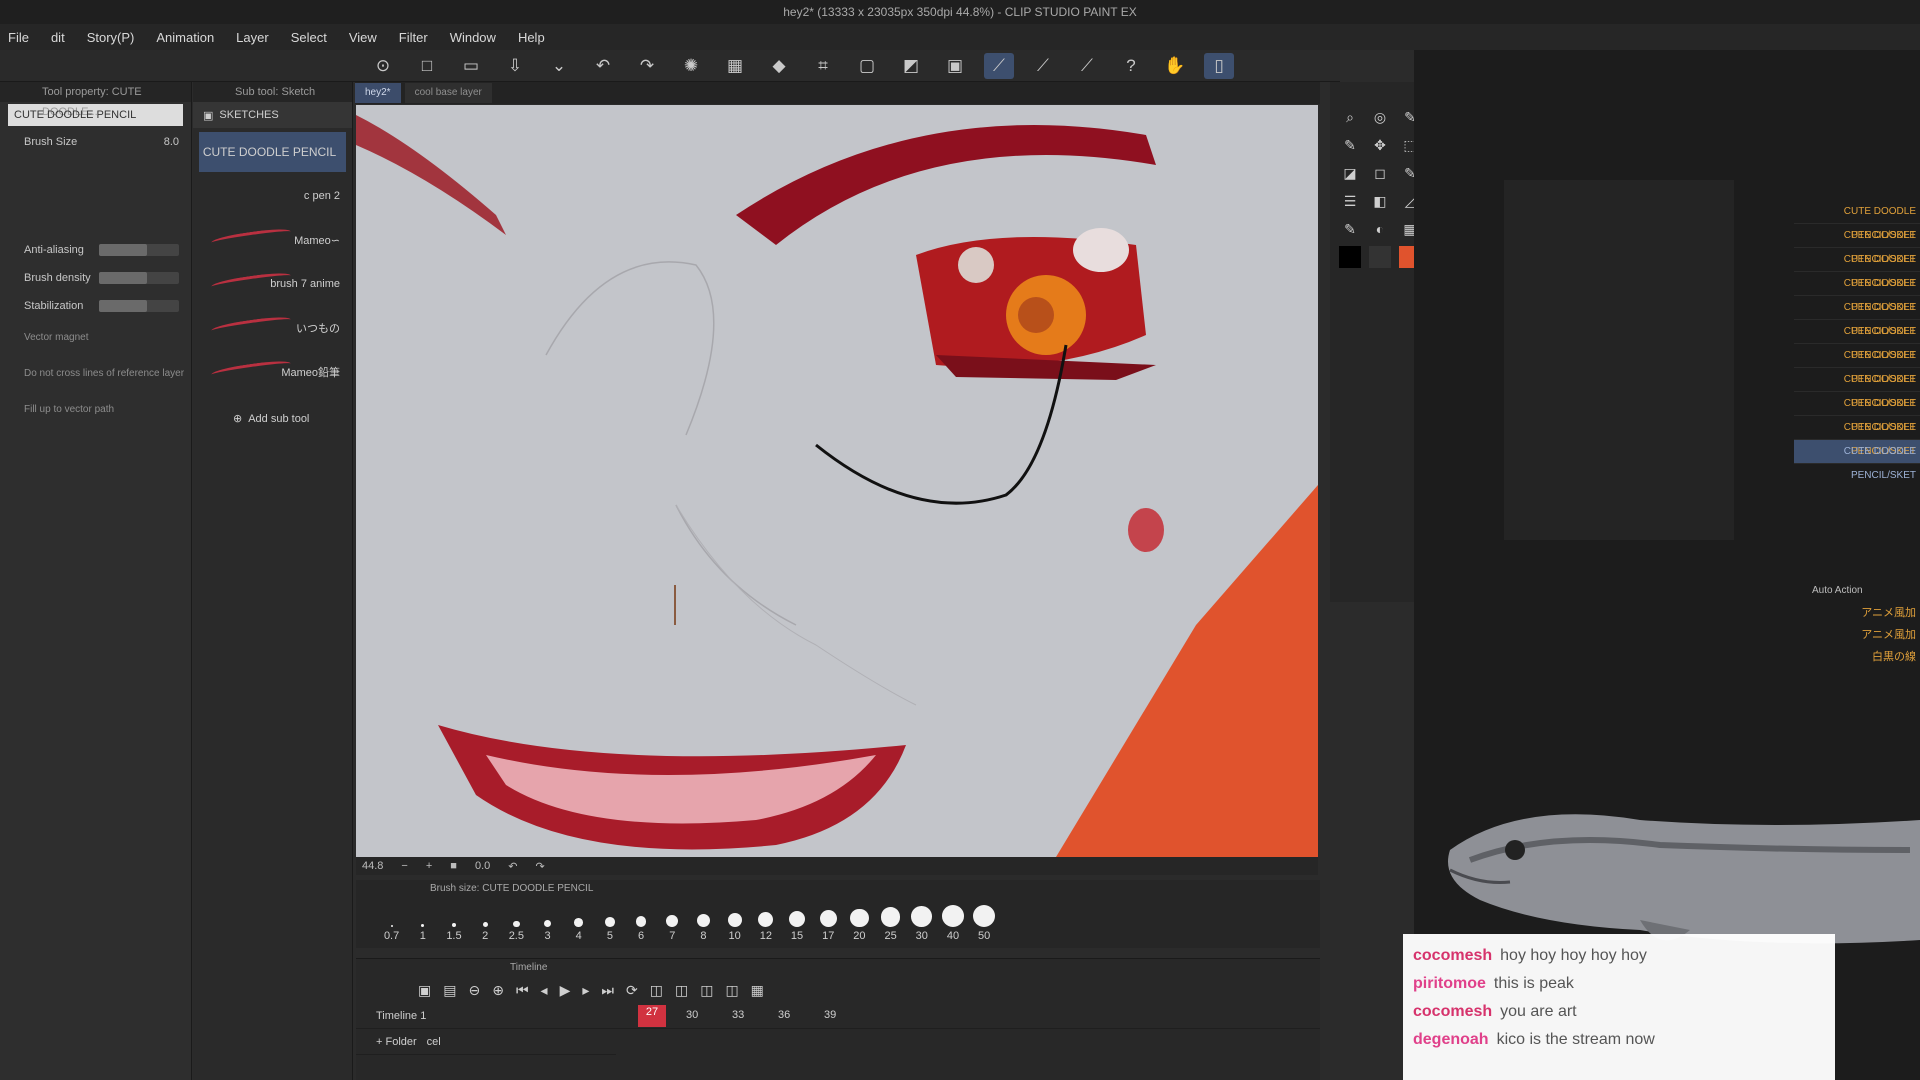 This screenshot has height=1080, width=1920. What do you see at coordinates (391, 921) in the screenshot?
I see `brush-size-option: 0.7` at bounding box center [391, 921].